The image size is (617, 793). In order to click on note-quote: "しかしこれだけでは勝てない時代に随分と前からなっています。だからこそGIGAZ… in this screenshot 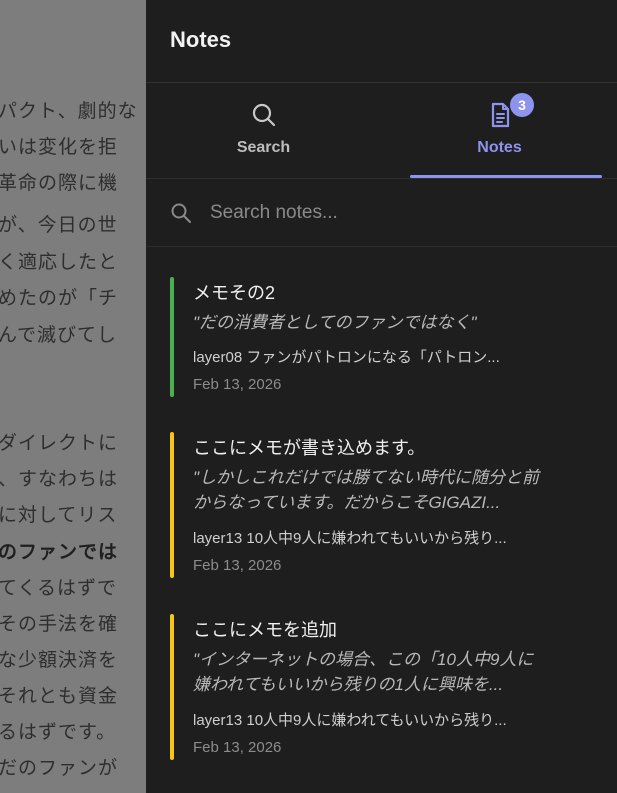, I will do `click(366, 490)`.